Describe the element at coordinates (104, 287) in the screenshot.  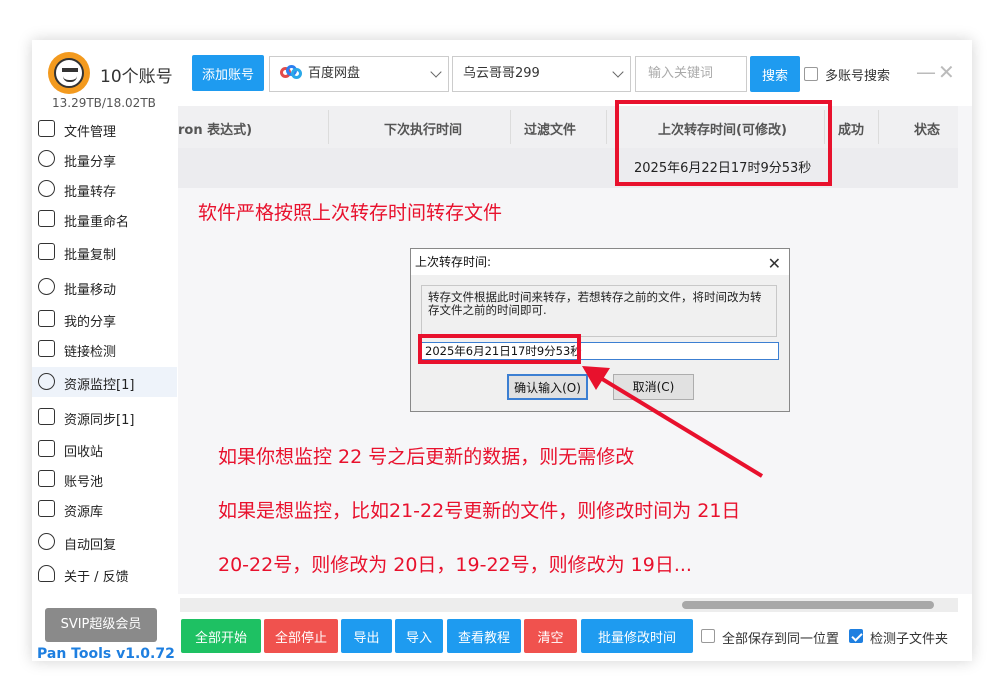
I see `sidebar-item-batch-move: 批量移动` at that location.